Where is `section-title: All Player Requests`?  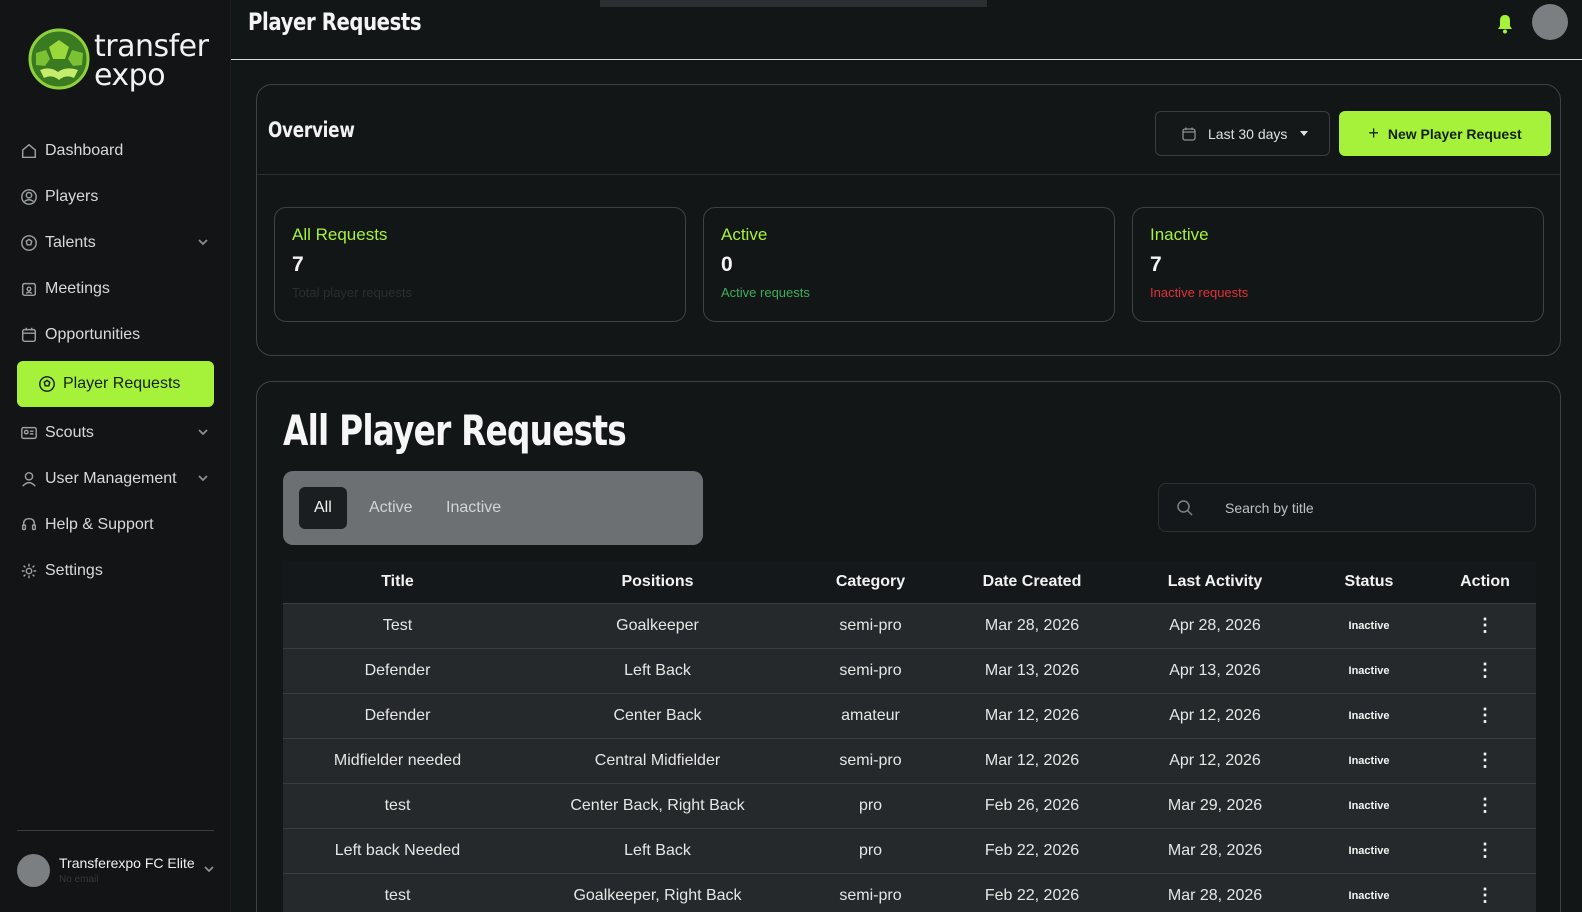 section-title: All Player Requests is located at coordinates (455, 430).